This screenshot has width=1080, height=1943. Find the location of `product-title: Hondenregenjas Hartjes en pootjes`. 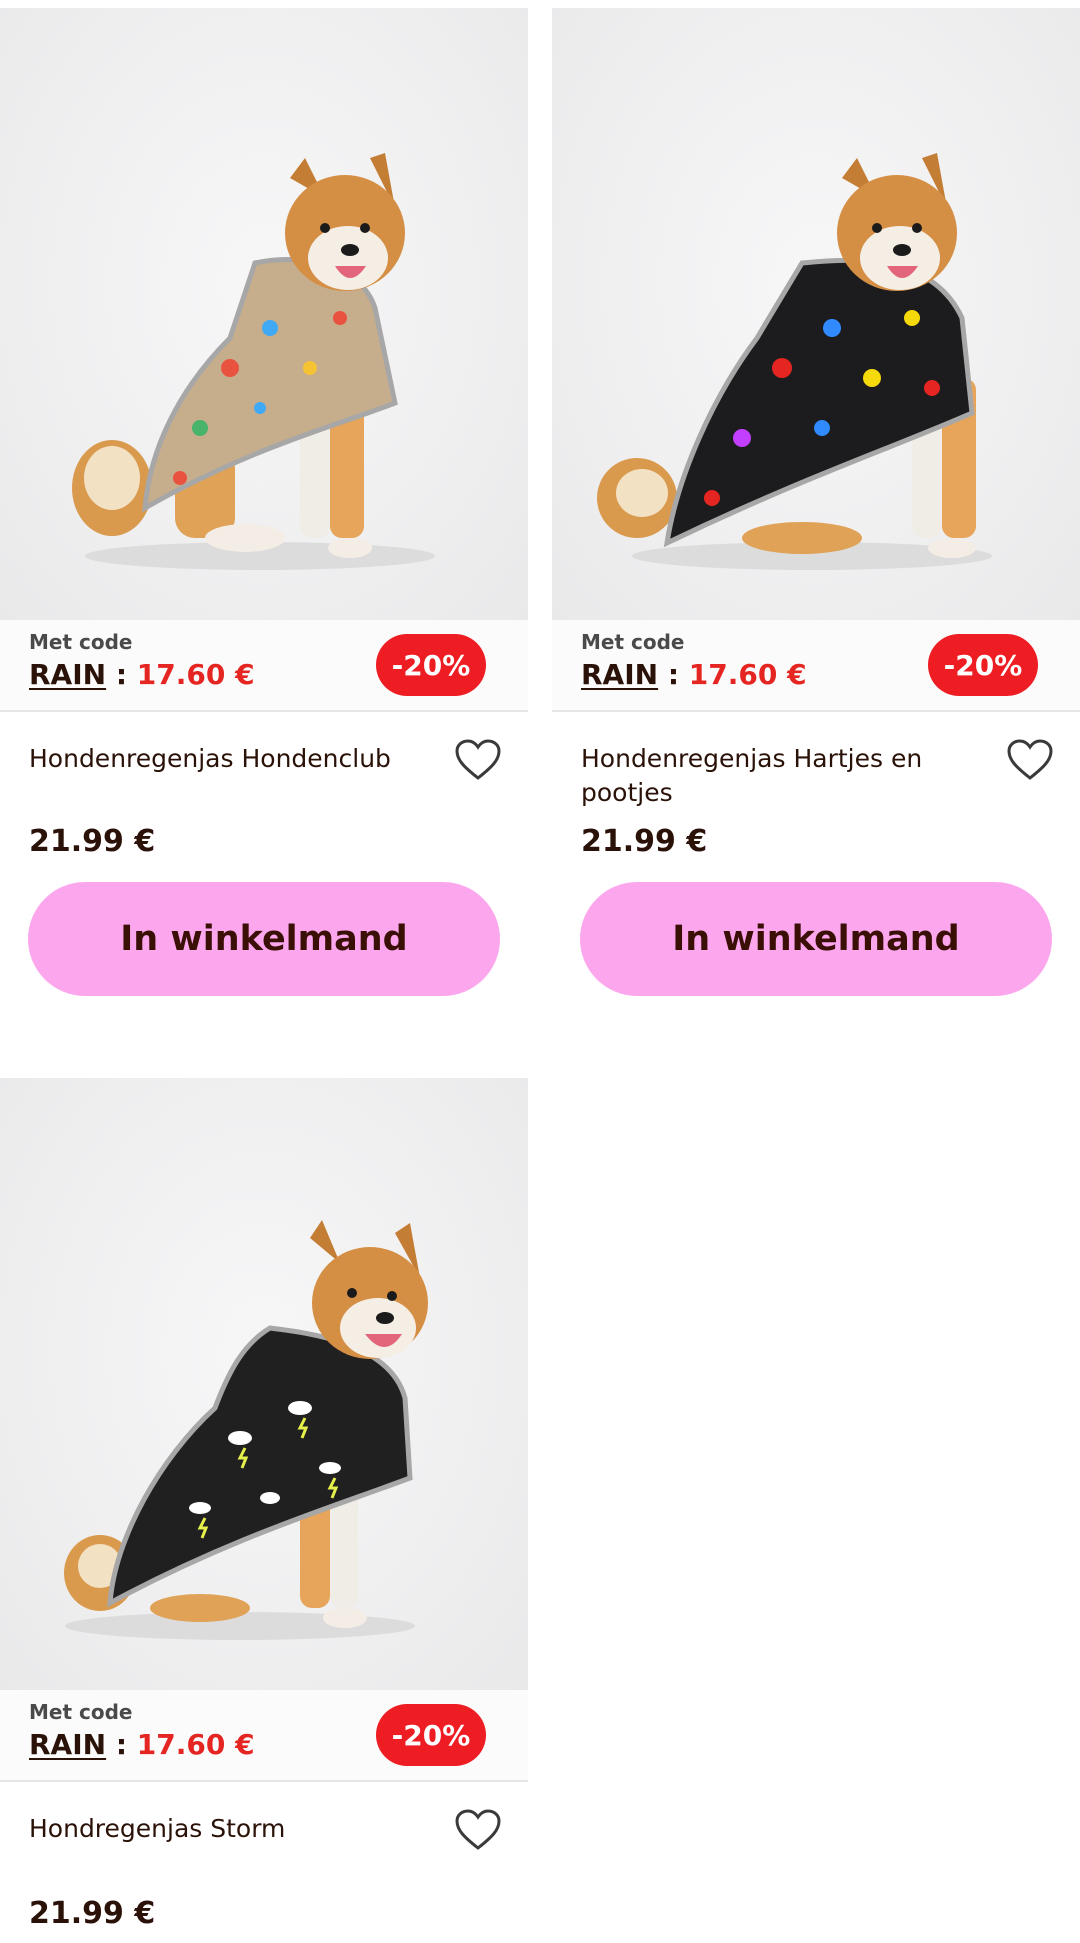

product-title: Hondenregenjas Hartjes en pootjes is located at coordinates (781, 776).